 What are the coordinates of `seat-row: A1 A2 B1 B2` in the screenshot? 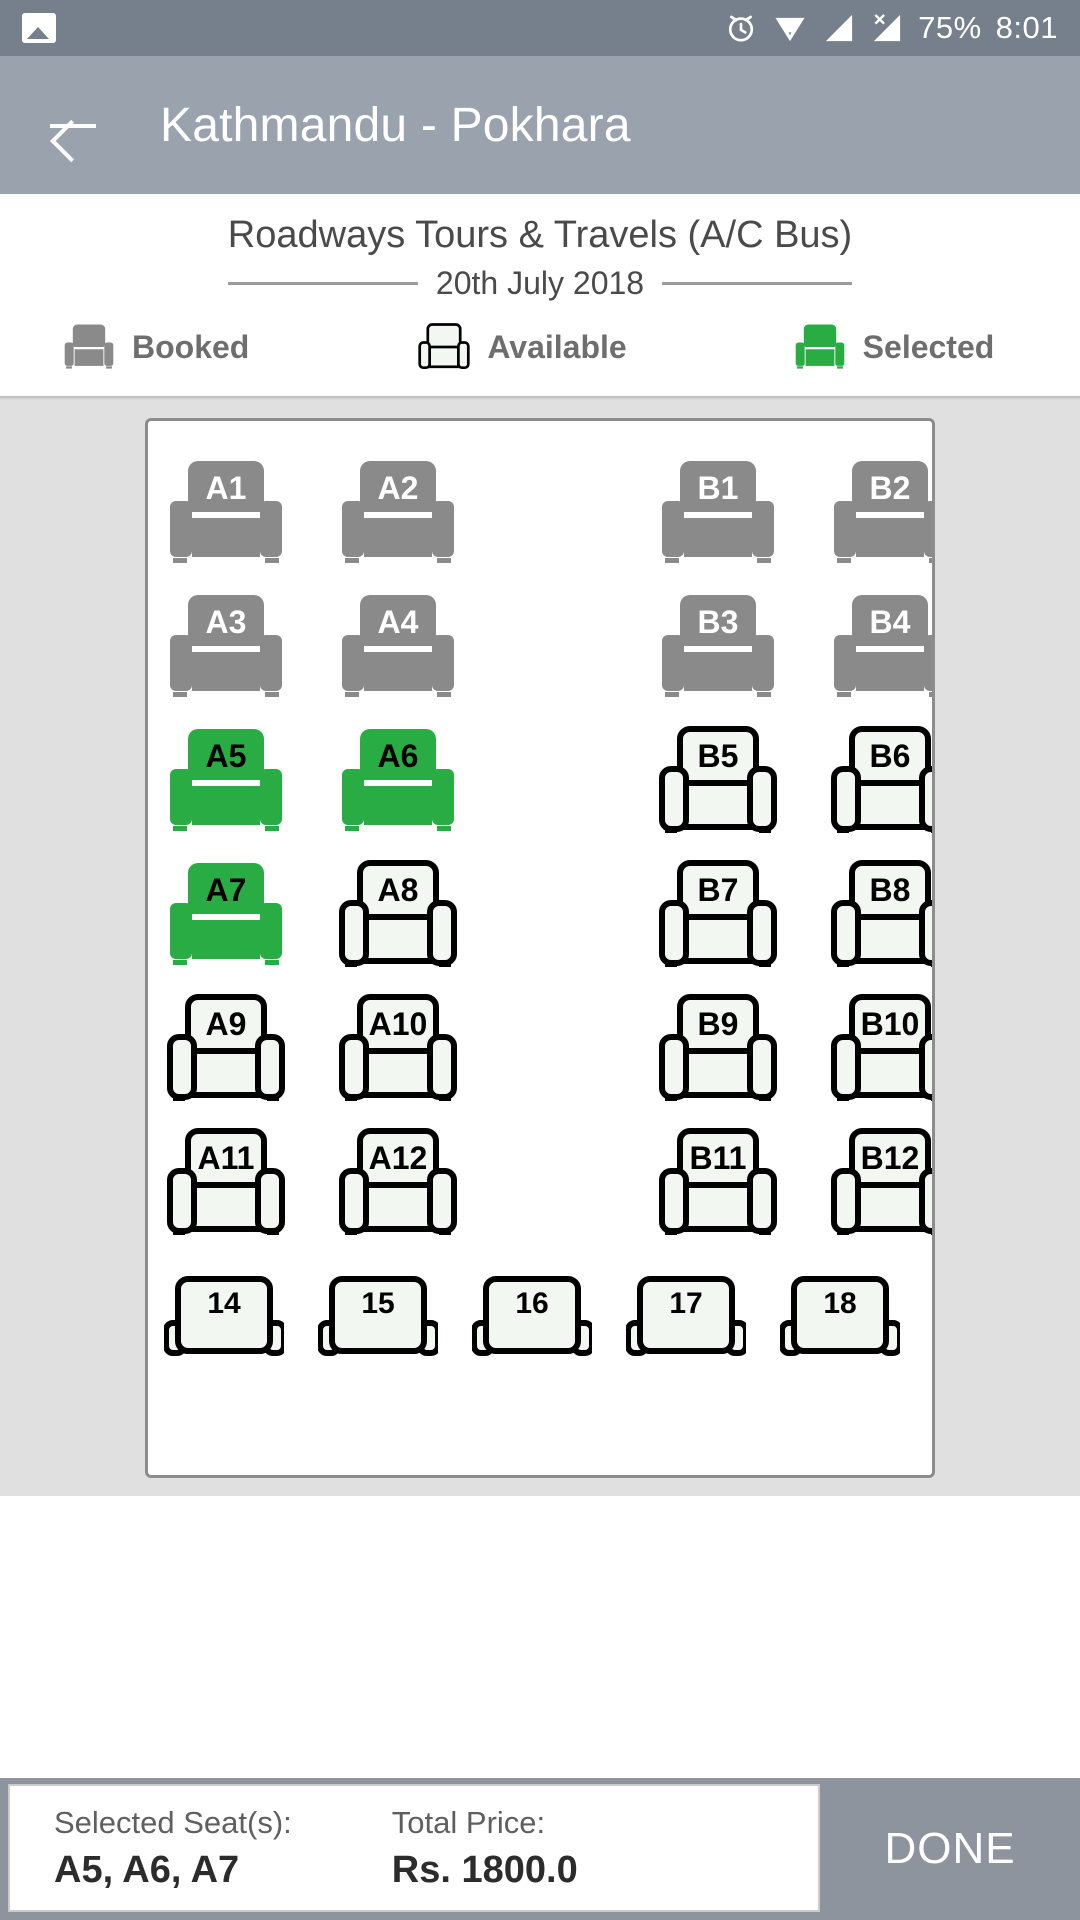 It's located at (540, 524).